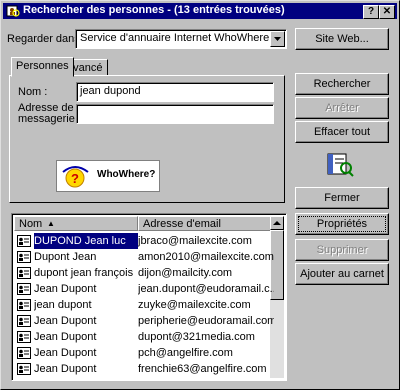 The image size is (400, 390). Describe the element at coordinates (175, 38) in the screenshot. I see `look-in-value: Service d'annuaire Internet WhoWhere` at that location.